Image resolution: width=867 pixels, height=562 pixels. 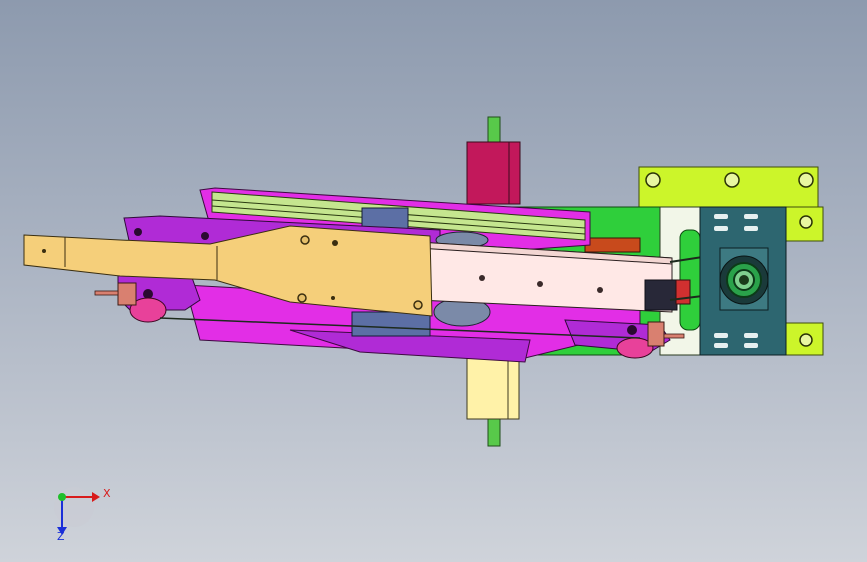 What do you see at coordinates (115, 294) in the screenshot?
I see `connector-left` at bounding box center [115, 294].